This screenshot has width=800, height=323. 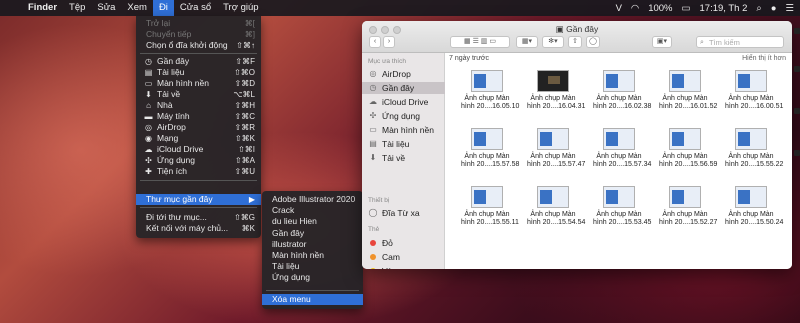 I want to click on file-item: Ảnh chụp Màn hình 20....15.52.27, so click(x=688, y=208).